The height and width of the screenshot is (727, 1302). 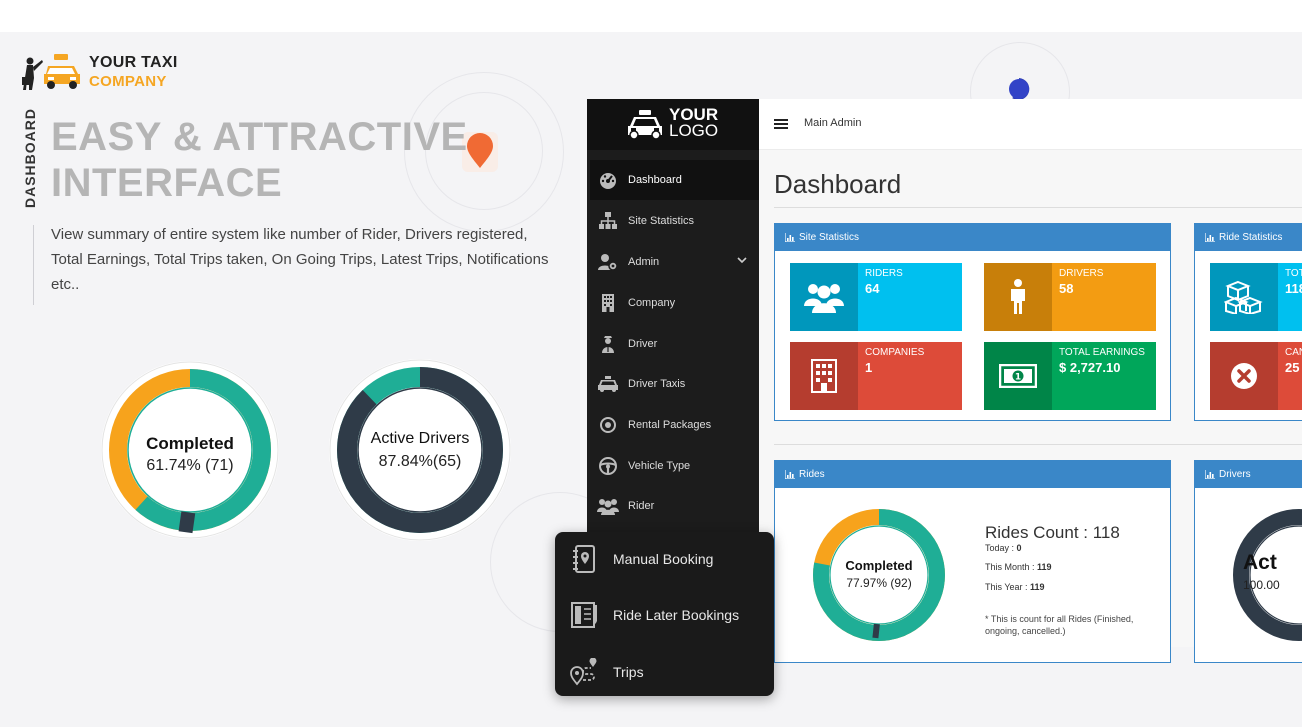 I want to click on hamburger-menu-icon, so click(x=781, y=124).